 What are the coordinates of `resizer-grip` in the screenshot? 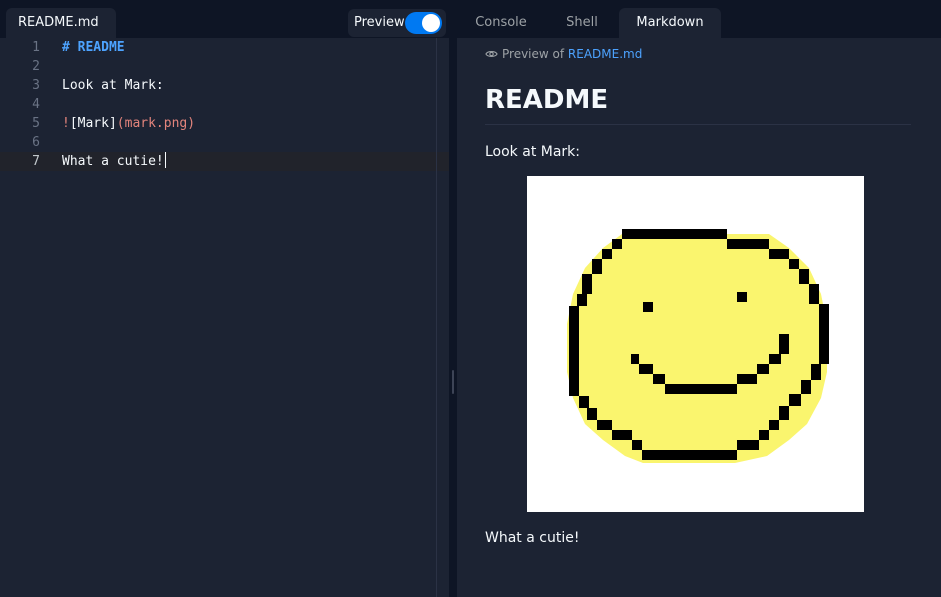 It's located at (453, 382).